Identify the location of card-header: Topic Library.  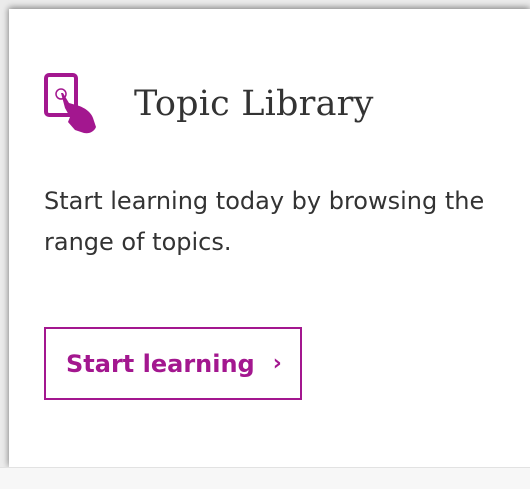
(209, 104).